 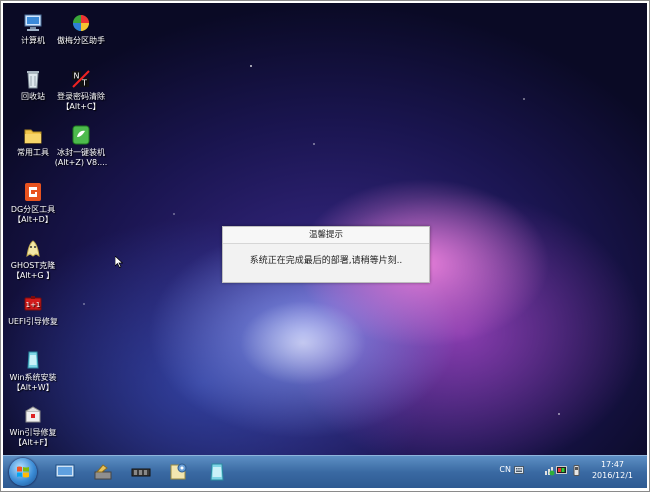 I want to click on desktop-icon-uefi-repair: 1+1 UEFI引导修复, so click(x=33, y=310).